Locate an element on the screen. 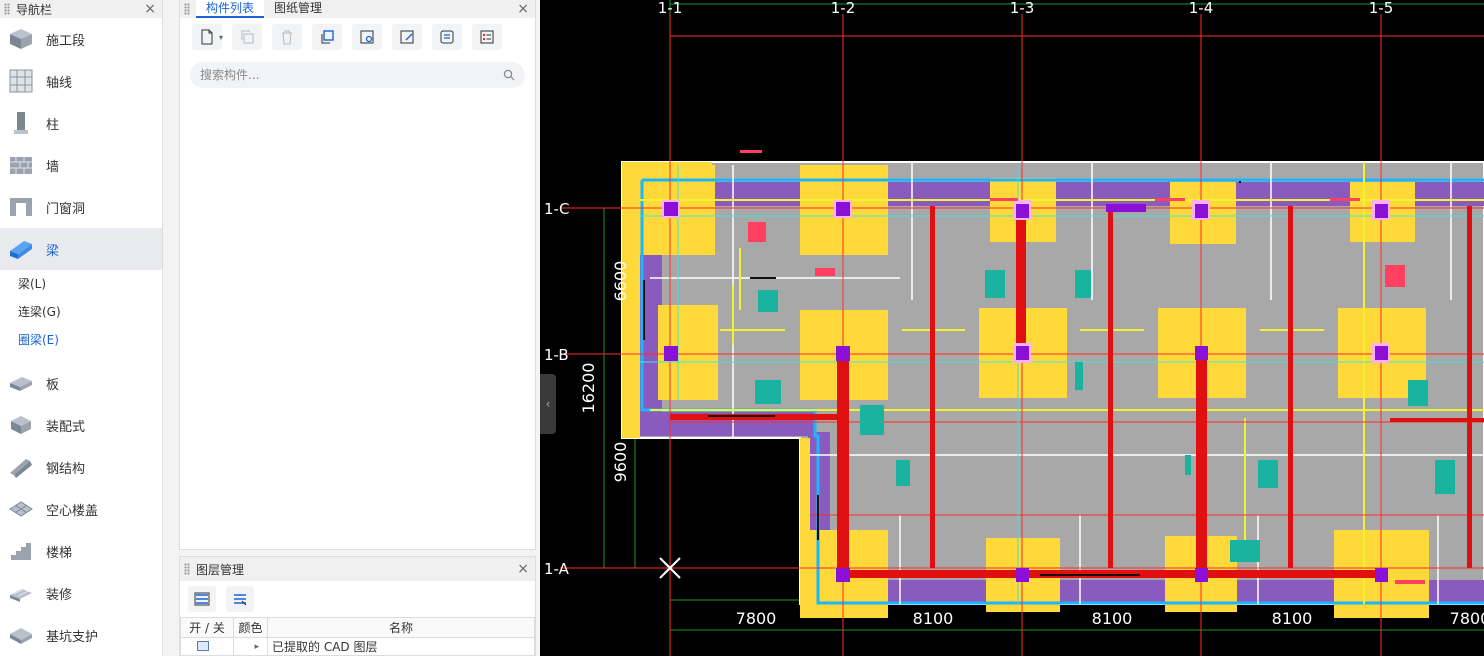 The image size is (1484, 656). copy-component-button is located at coordinates (247, 37).